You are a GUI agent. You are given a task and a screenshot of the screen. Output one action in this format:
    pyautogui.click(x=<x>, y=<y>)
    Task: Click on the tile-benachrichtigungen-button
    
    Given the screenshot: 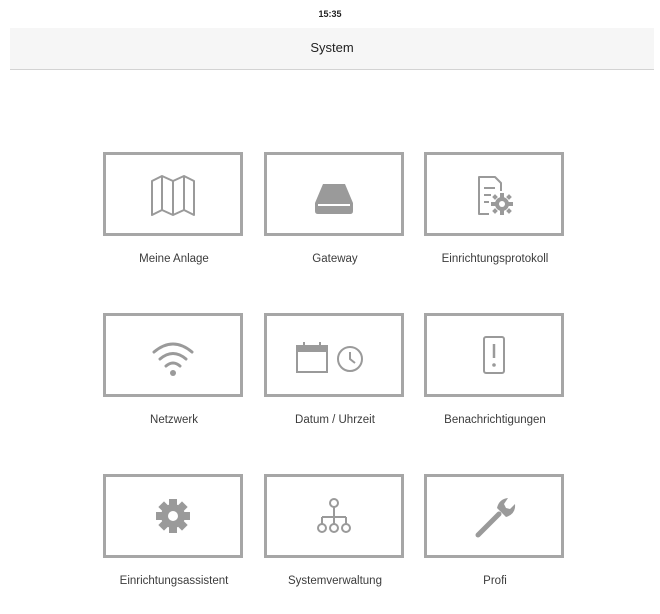 What is the action you would take?
    pyautogui.click(x=494, y=355)
    